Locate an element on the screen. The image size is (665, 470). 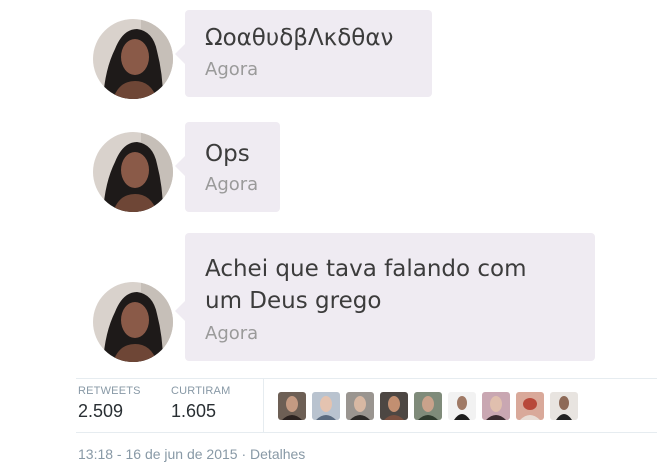
retweets-label: RETWEETS is located at coordinates (109, 391).